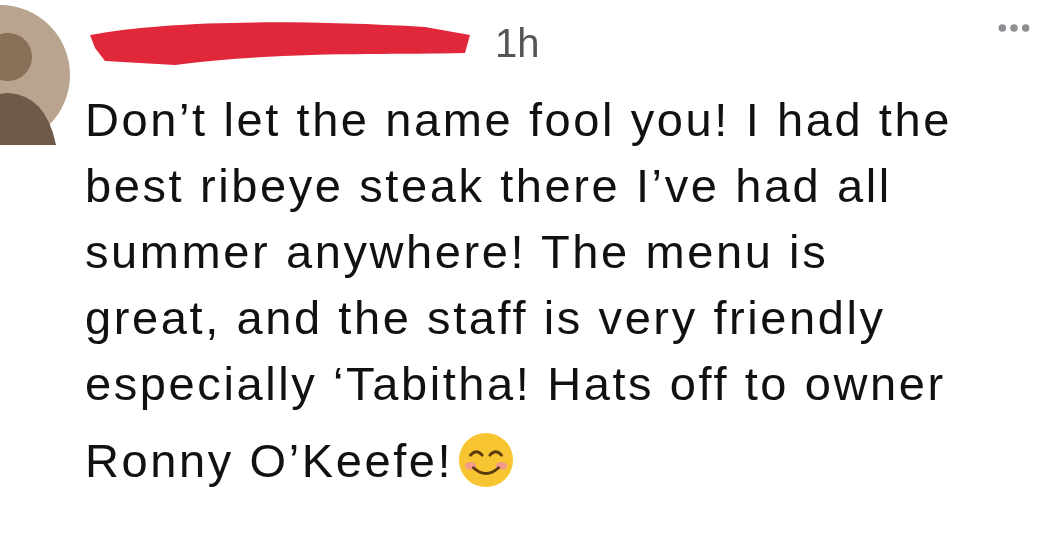 The width and height of the screenshot is (1039, 544). Describe the element at coordinates (517, 43) in the screenshot. I see `timestamp: 1h` at that location.